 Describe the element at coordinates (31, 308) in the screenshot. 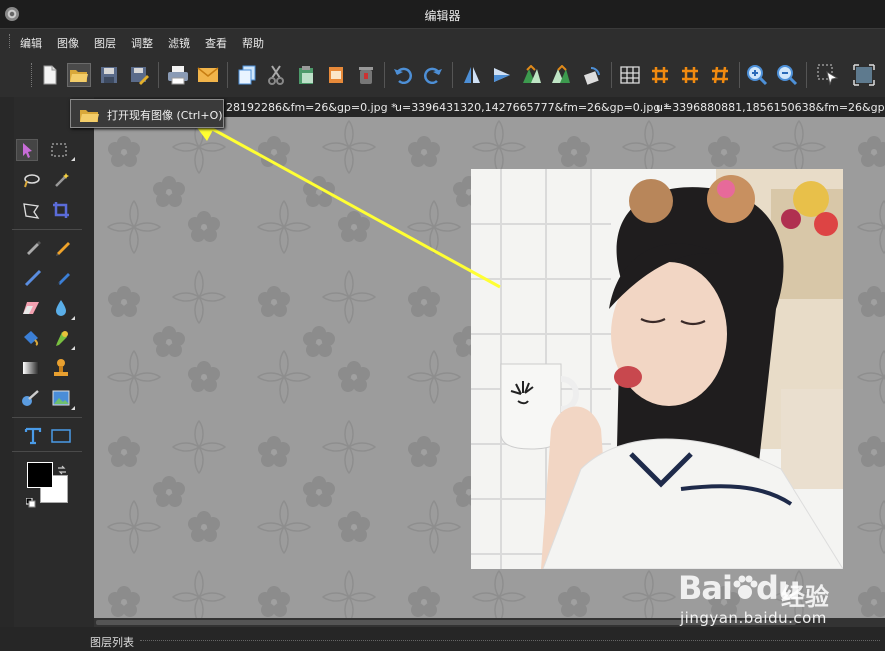

I see `eraser-icon` at that location.